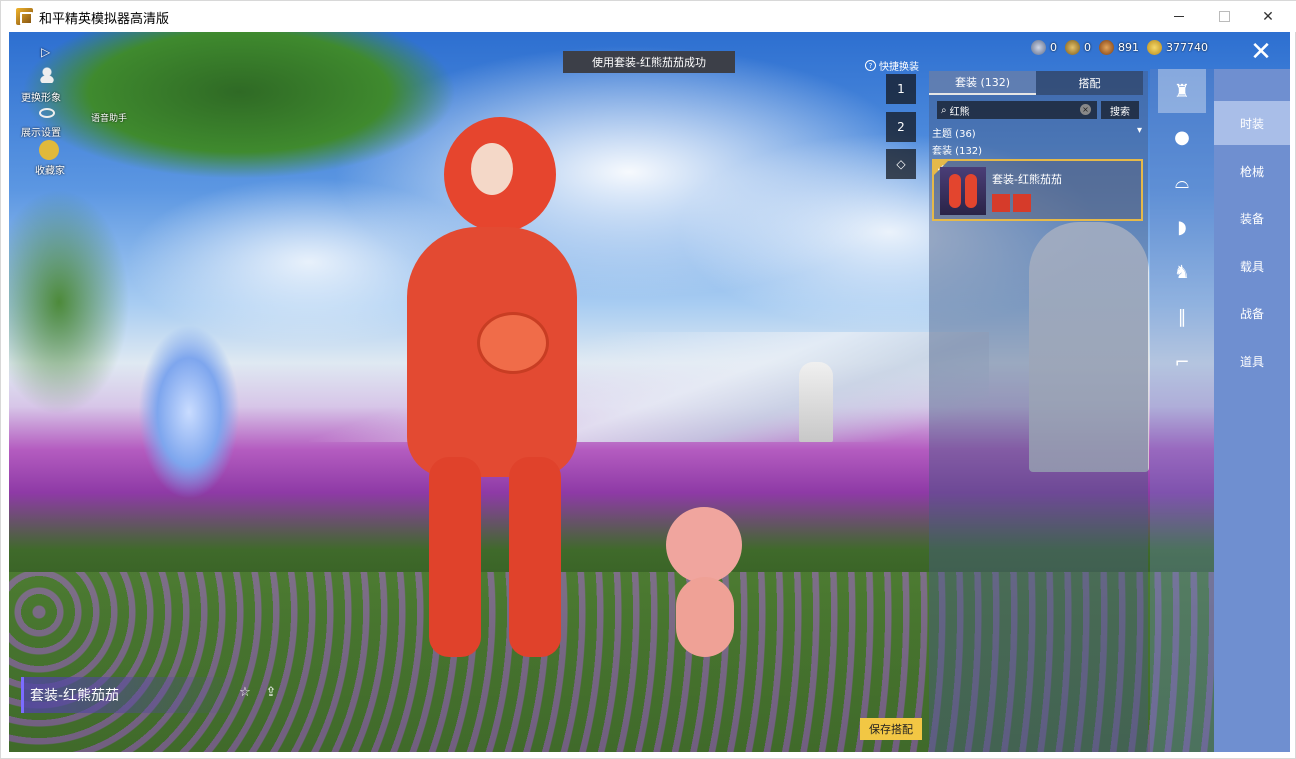  What do you see at coordinates (963, 191) in the screenshot?
I see `outfit-thumbnail` at bounding box center [963, 191].